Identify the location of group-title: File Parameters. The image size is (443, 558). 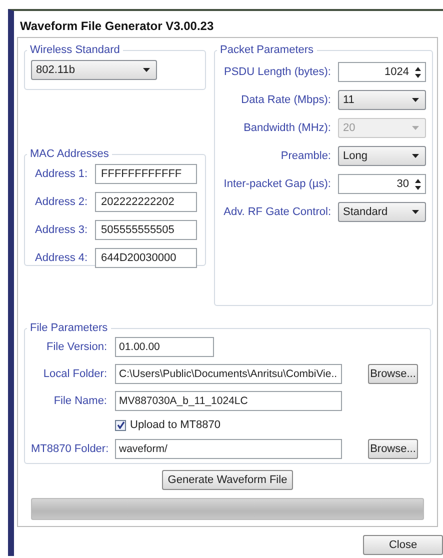
(69, 328).